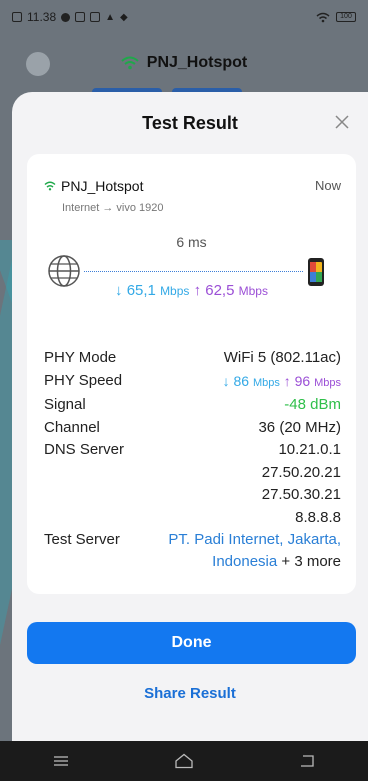  What do you see at coordinates (193, 271) in the screenshot?
I see `connection-line` at bounding box center [193, 271].